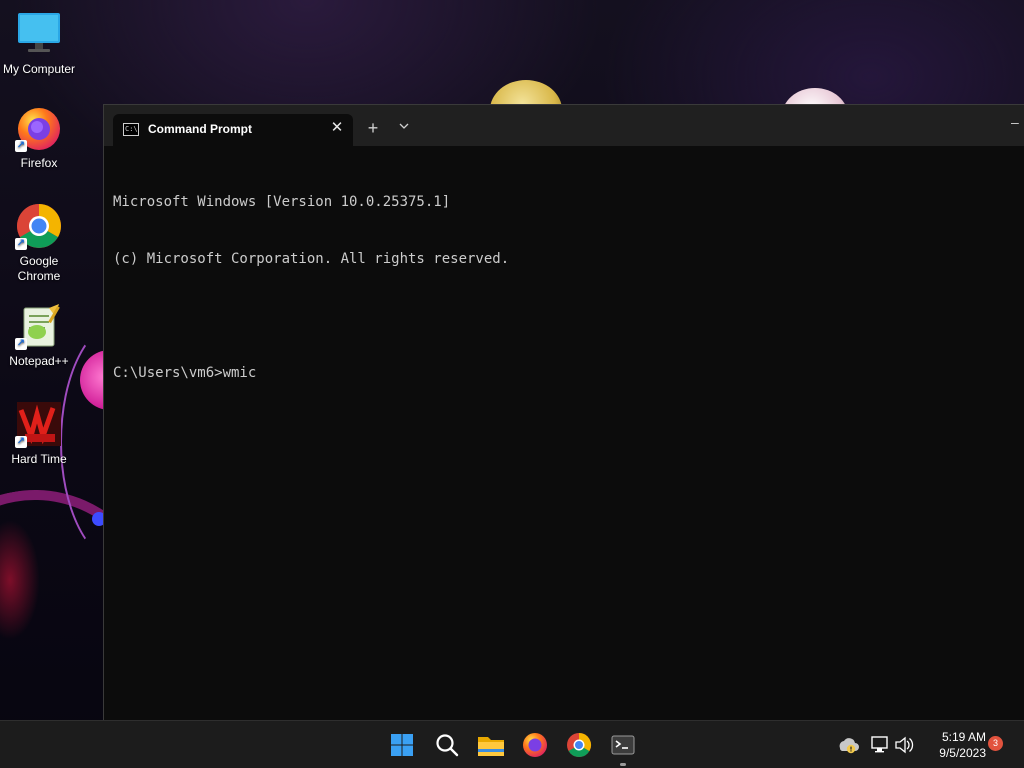  I want to click on windows-start-icon, so click(402, 745).